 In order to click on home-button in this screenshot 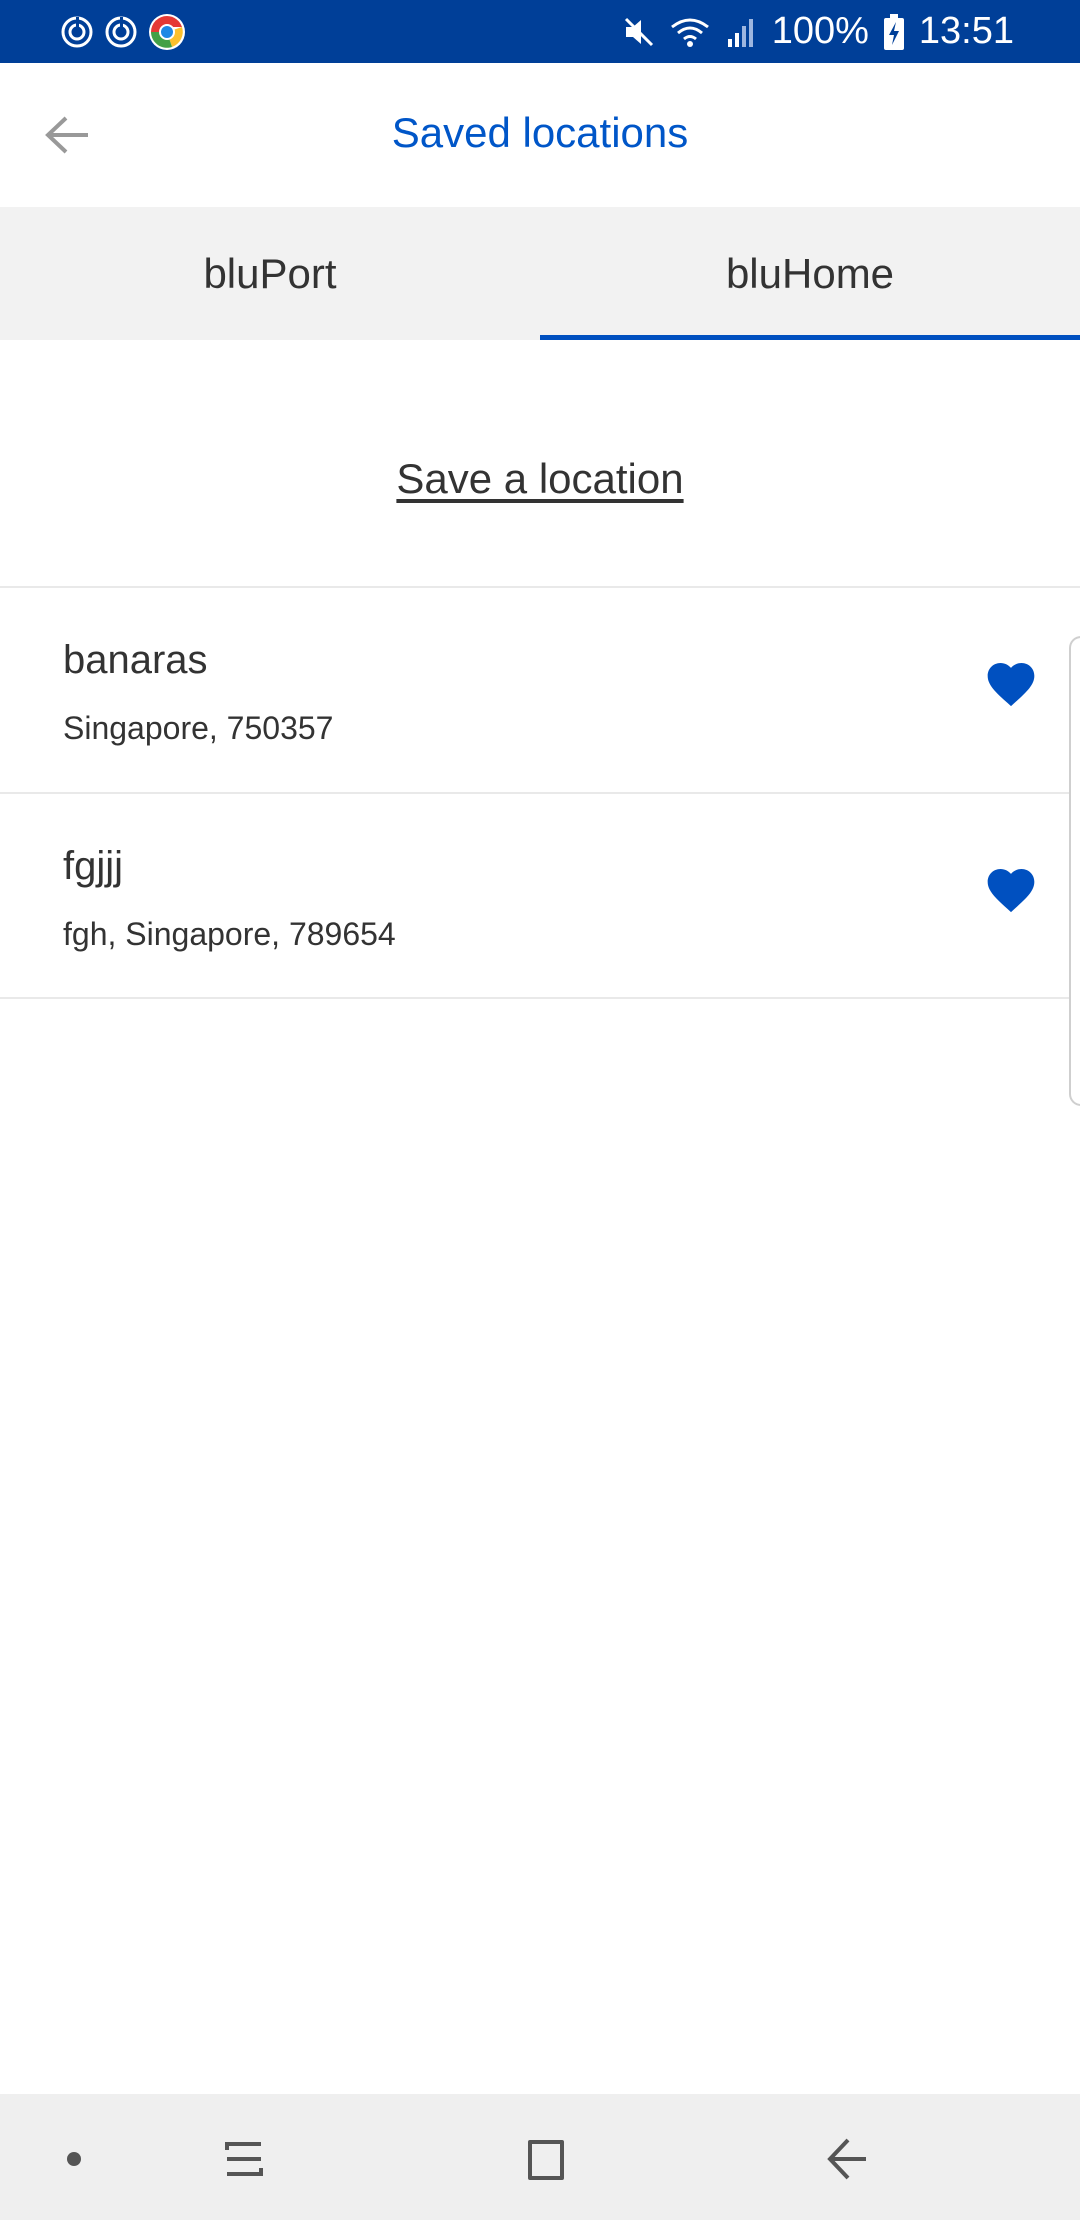, I will do `click(545, 2159)`.